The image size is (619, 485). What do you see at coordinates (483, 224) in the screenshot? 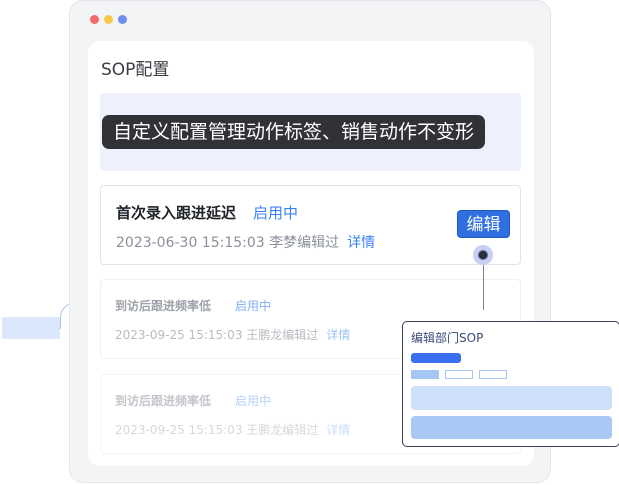
I see `edit-button: 编辑` at bounding box center [483, 224].